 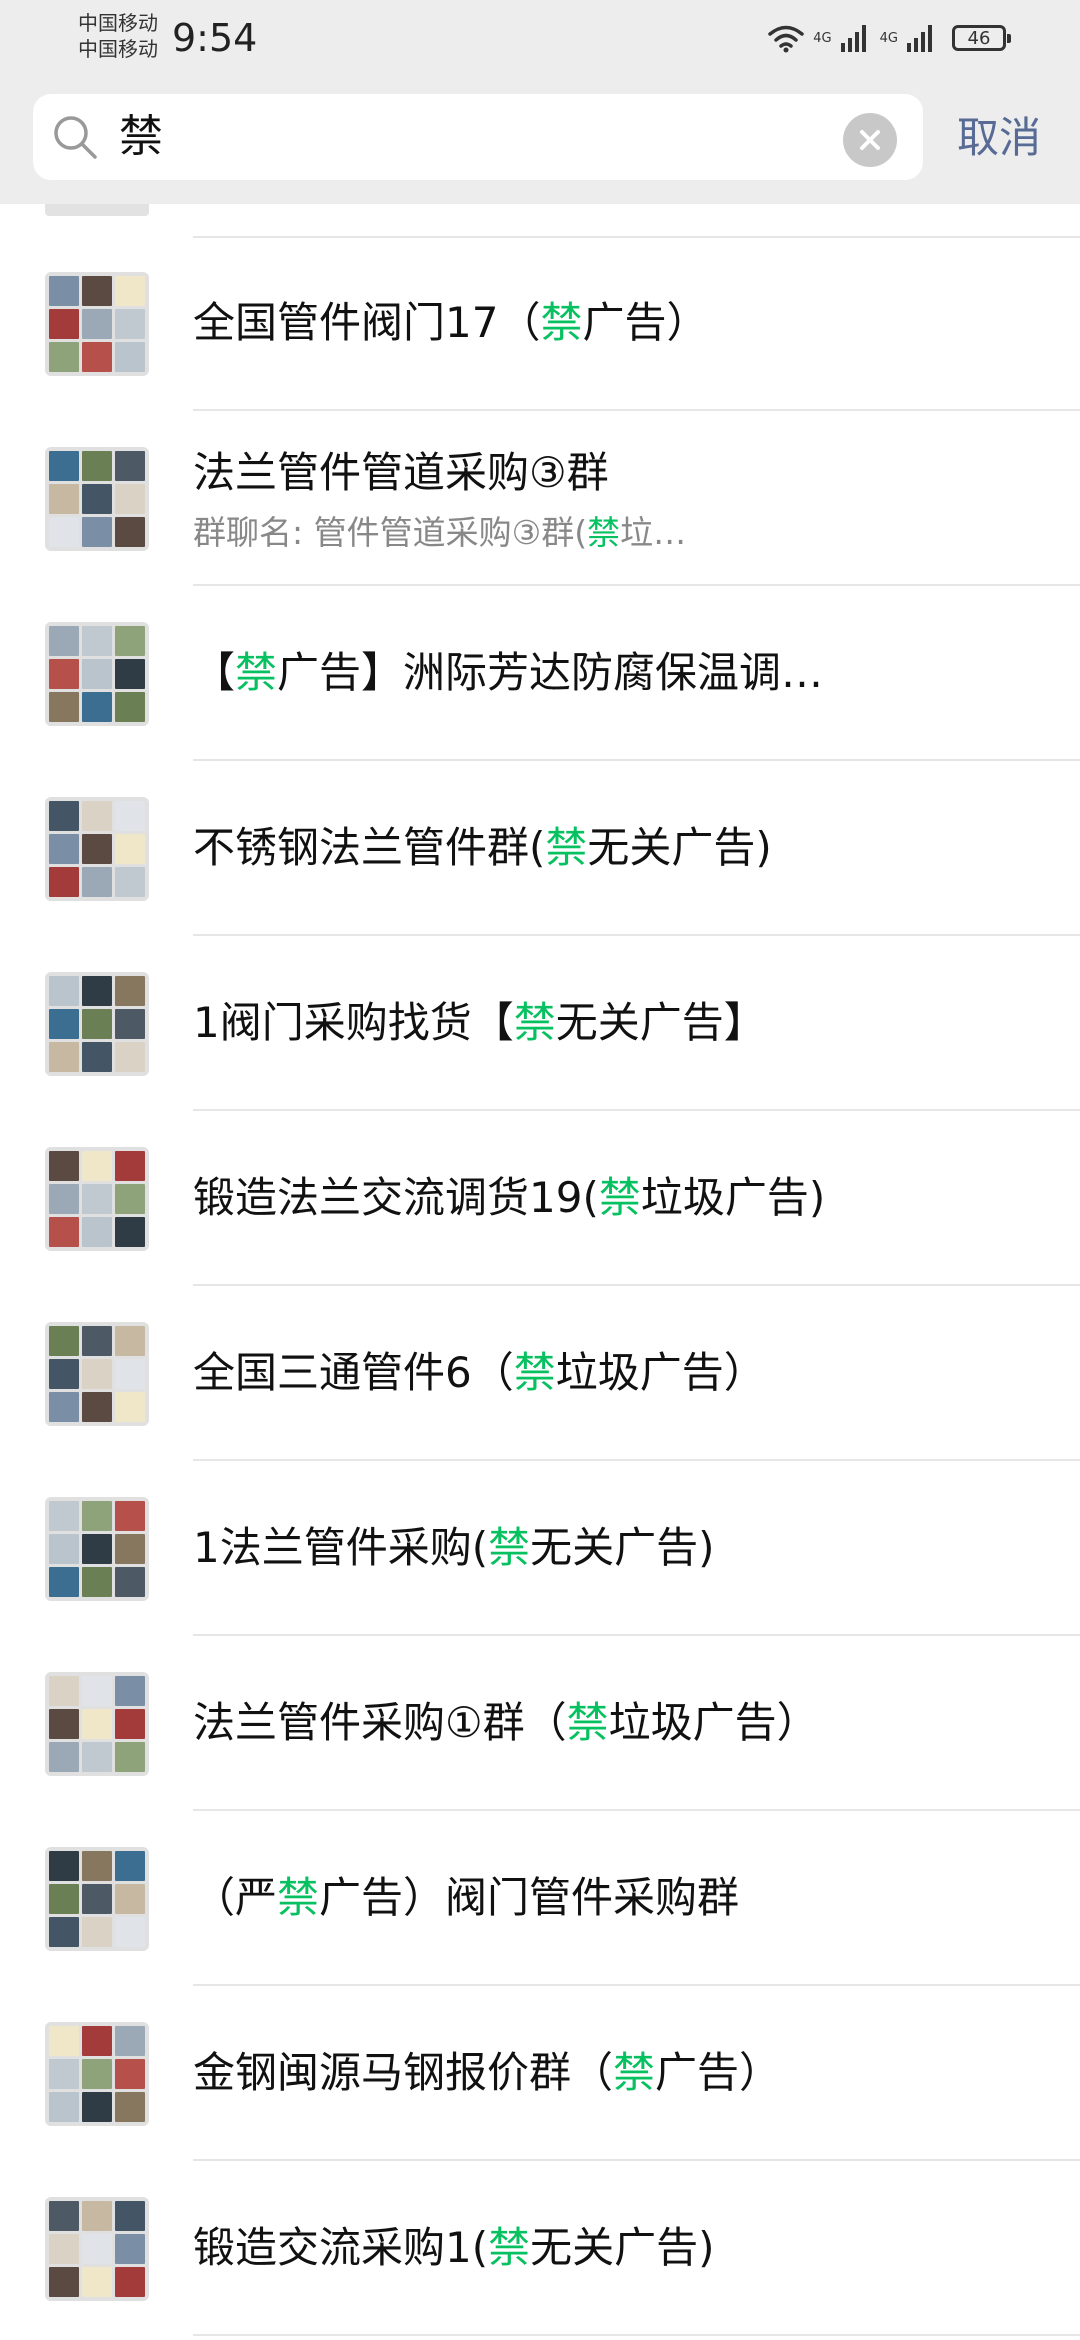 What do you see at coordinates (999, 138) in the screenshot?
I see `cancel-button: 取消` at bounding box center [999, 138].